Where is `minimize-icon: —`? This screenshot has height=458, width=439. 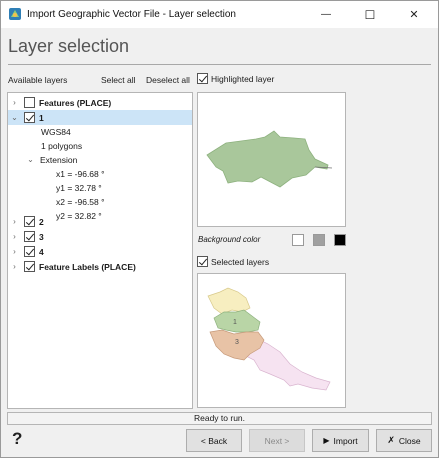 minimize-icon: — is located at coordinates (326, 14).